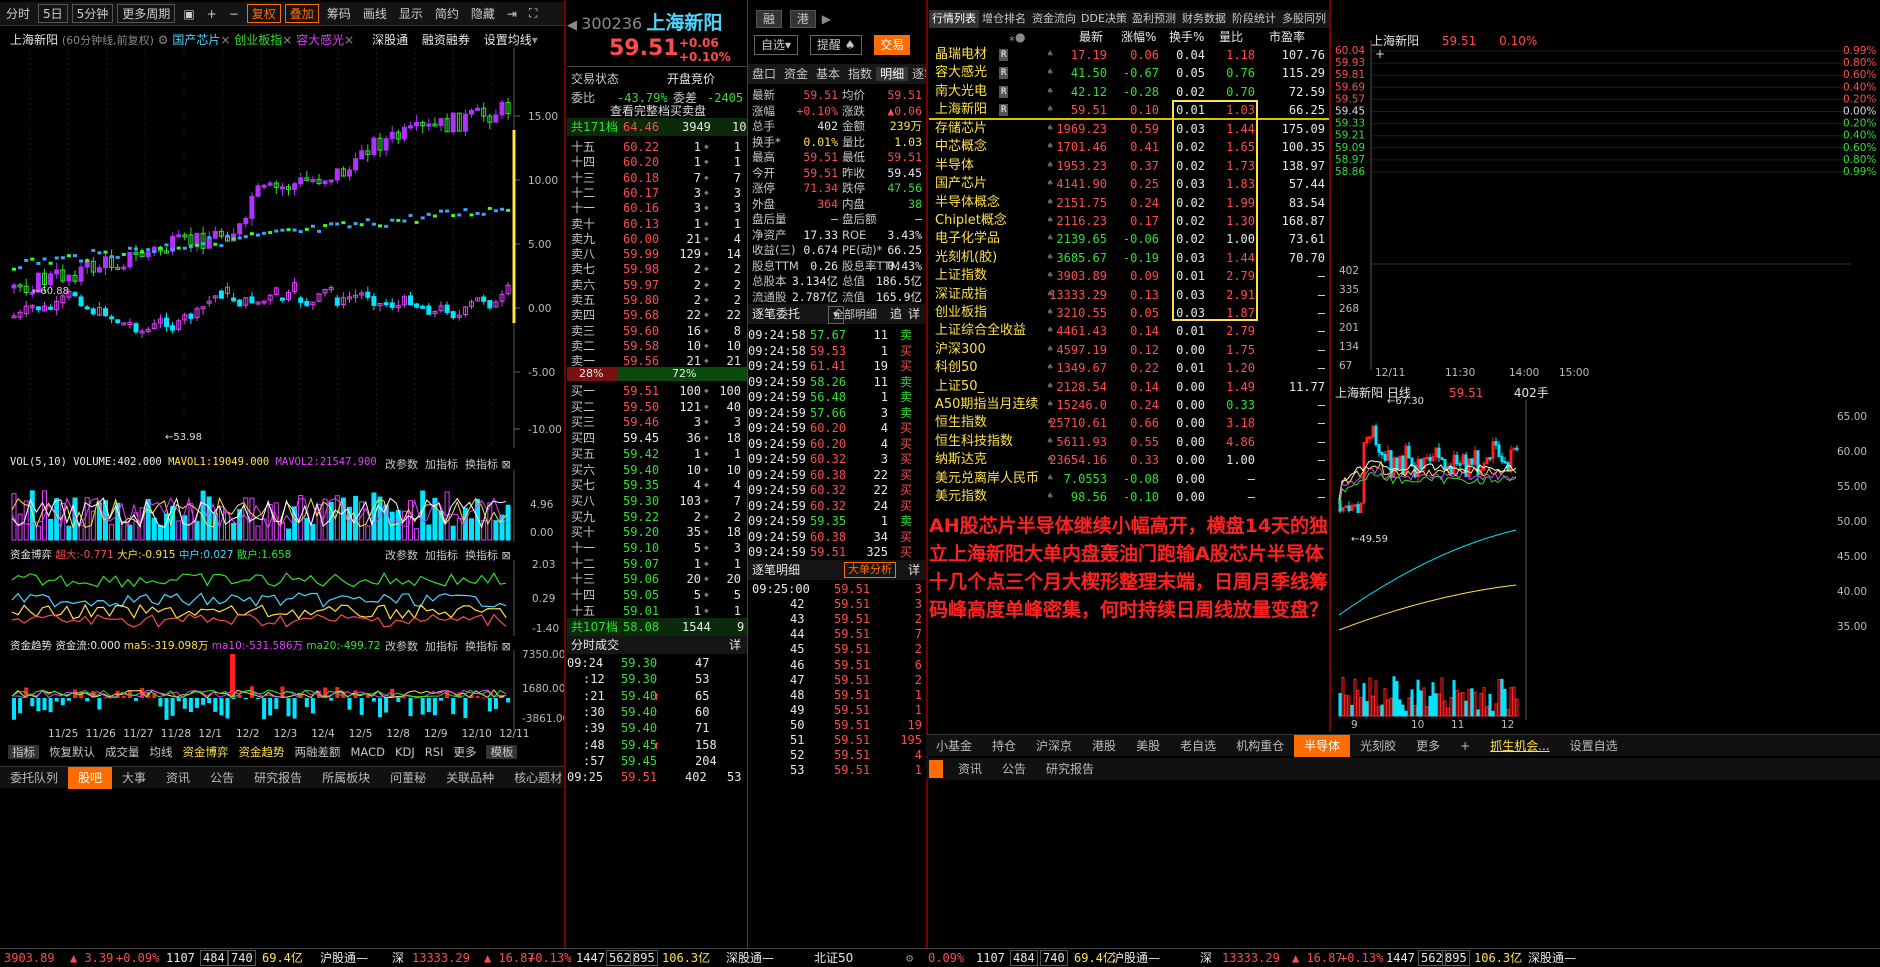 The height and width of the screenshot is (967, 1880). I want to click on index-row: Chiplet概念 ♠ 2116.23 0.17 0.02 1.30 168.87, so click(1129, 221).